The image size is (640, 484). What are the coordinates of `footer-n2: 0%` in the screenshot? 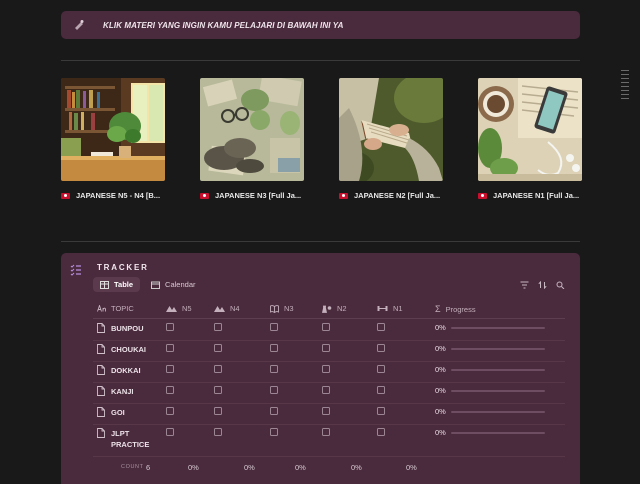 It's located at (356, 467).